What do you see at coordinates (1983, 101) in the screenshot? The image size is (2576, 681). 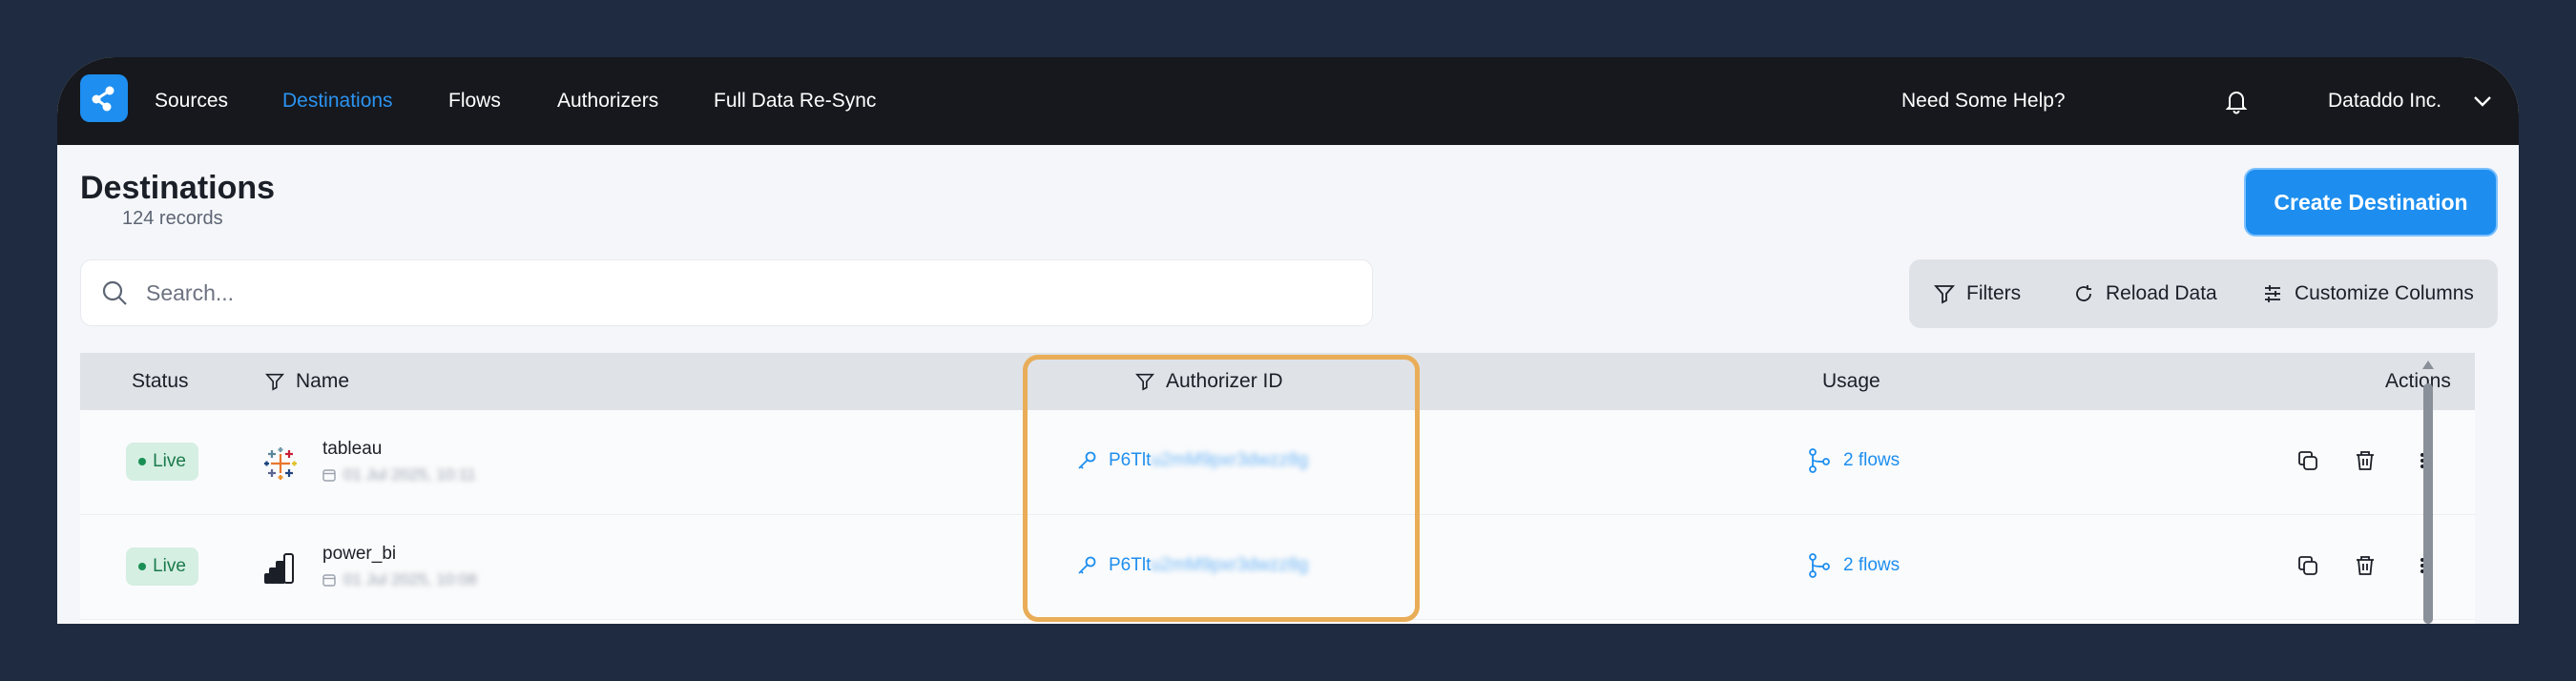 I see `help-link: Need Some Help?` at bounding box center [1983, 101].